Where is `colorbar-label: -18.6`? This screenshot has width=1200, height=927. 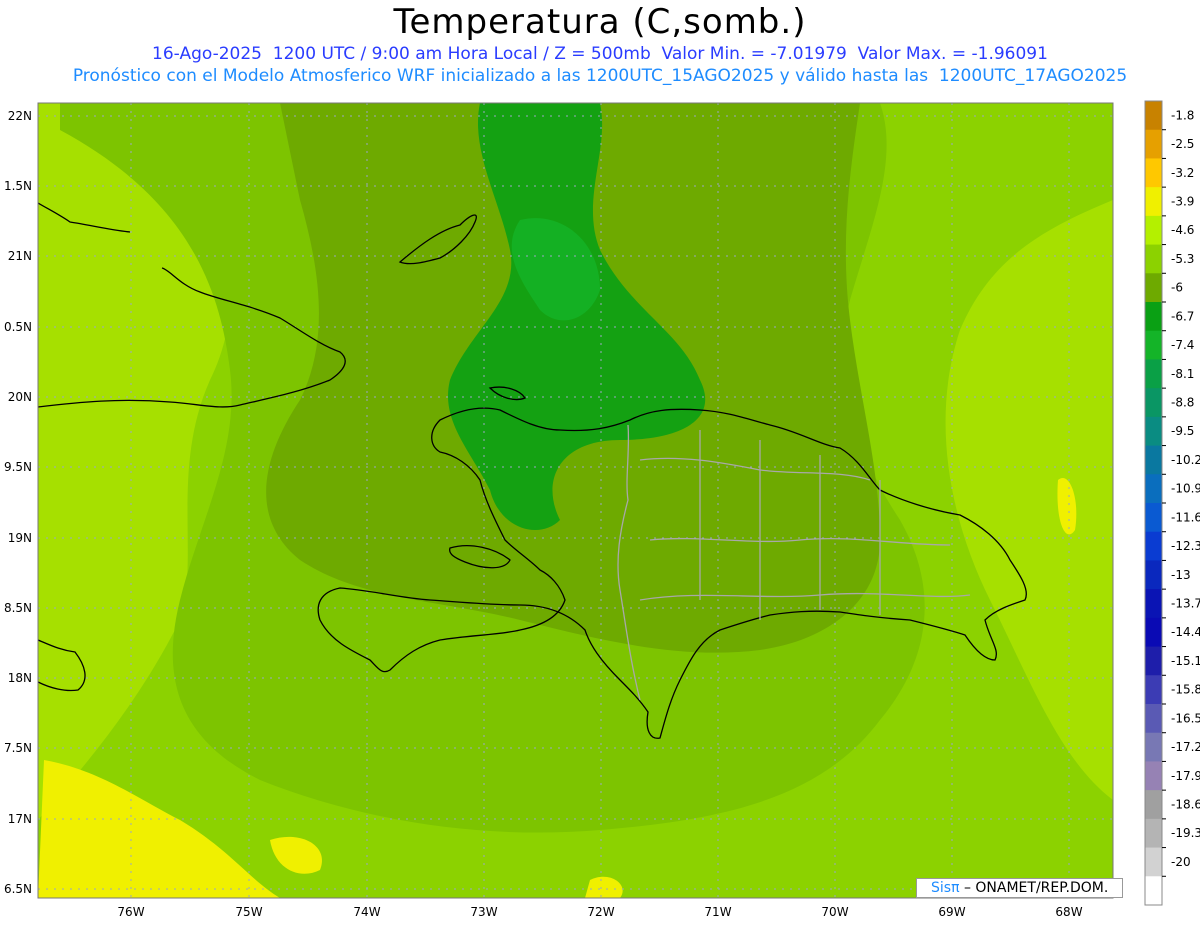
colorbar-label: -18.6 is located at coordinates (1185, 805).